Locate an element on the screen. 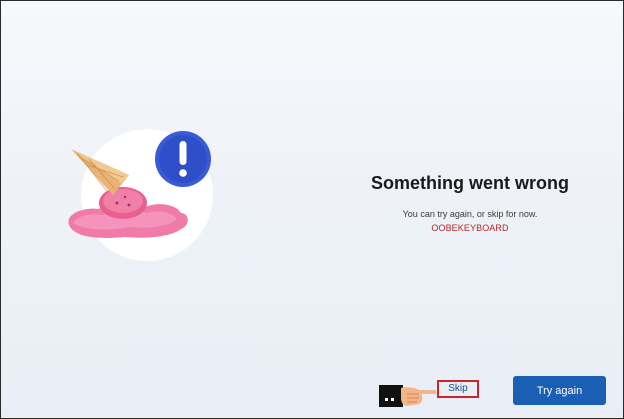  try-again-button: Try again is located at coordinates (559, 390).